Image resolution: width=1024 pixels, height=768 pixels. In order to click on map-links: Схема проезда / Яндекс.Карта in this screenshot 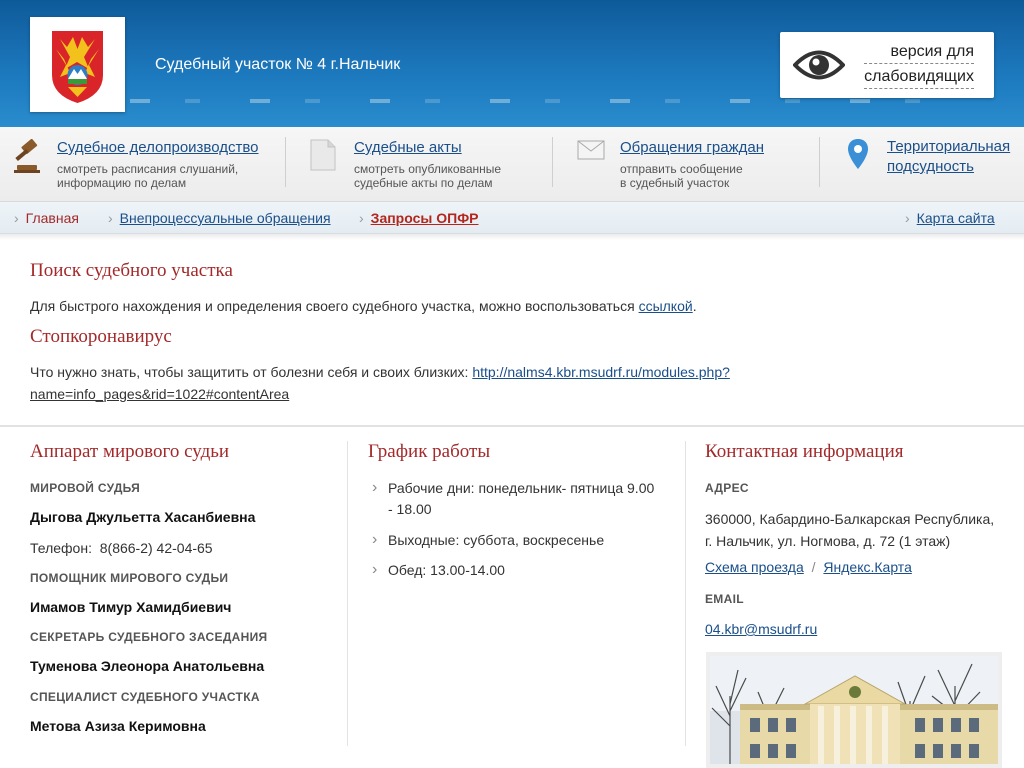, I will do `click(808, 567)`.